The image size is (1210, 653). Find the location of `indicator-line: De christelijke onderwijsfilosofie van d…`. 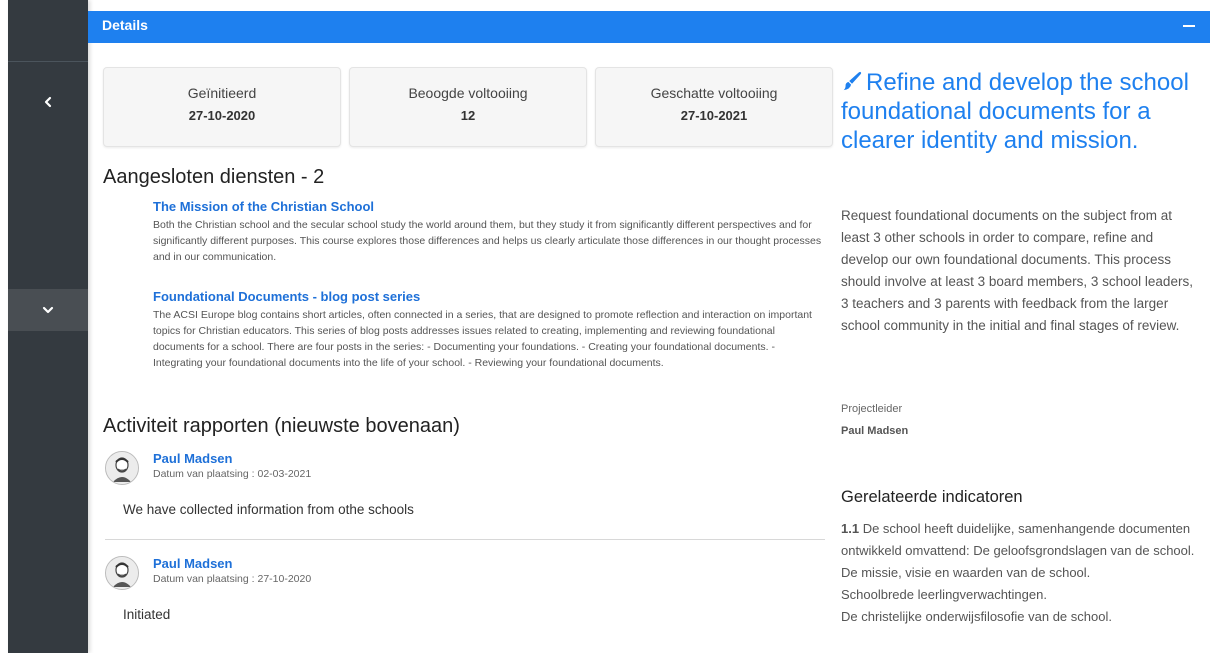

indicator-line: De christelijke onderwijsfilosofie van d… is located at coordinates (976, 616).